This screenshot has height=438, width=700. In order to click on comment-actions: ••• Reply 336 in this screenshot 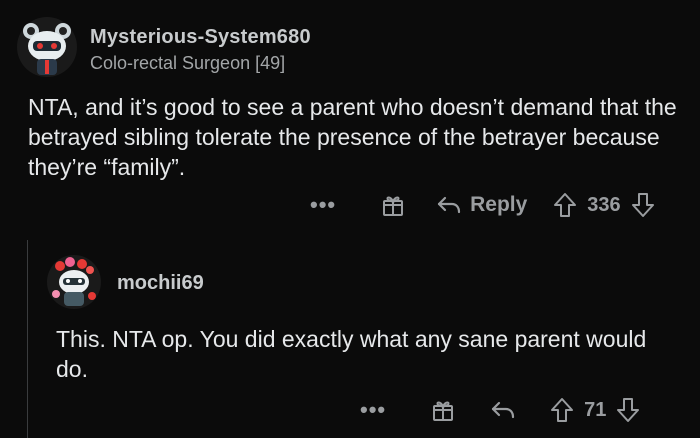, I will do `click(482, 205)`.